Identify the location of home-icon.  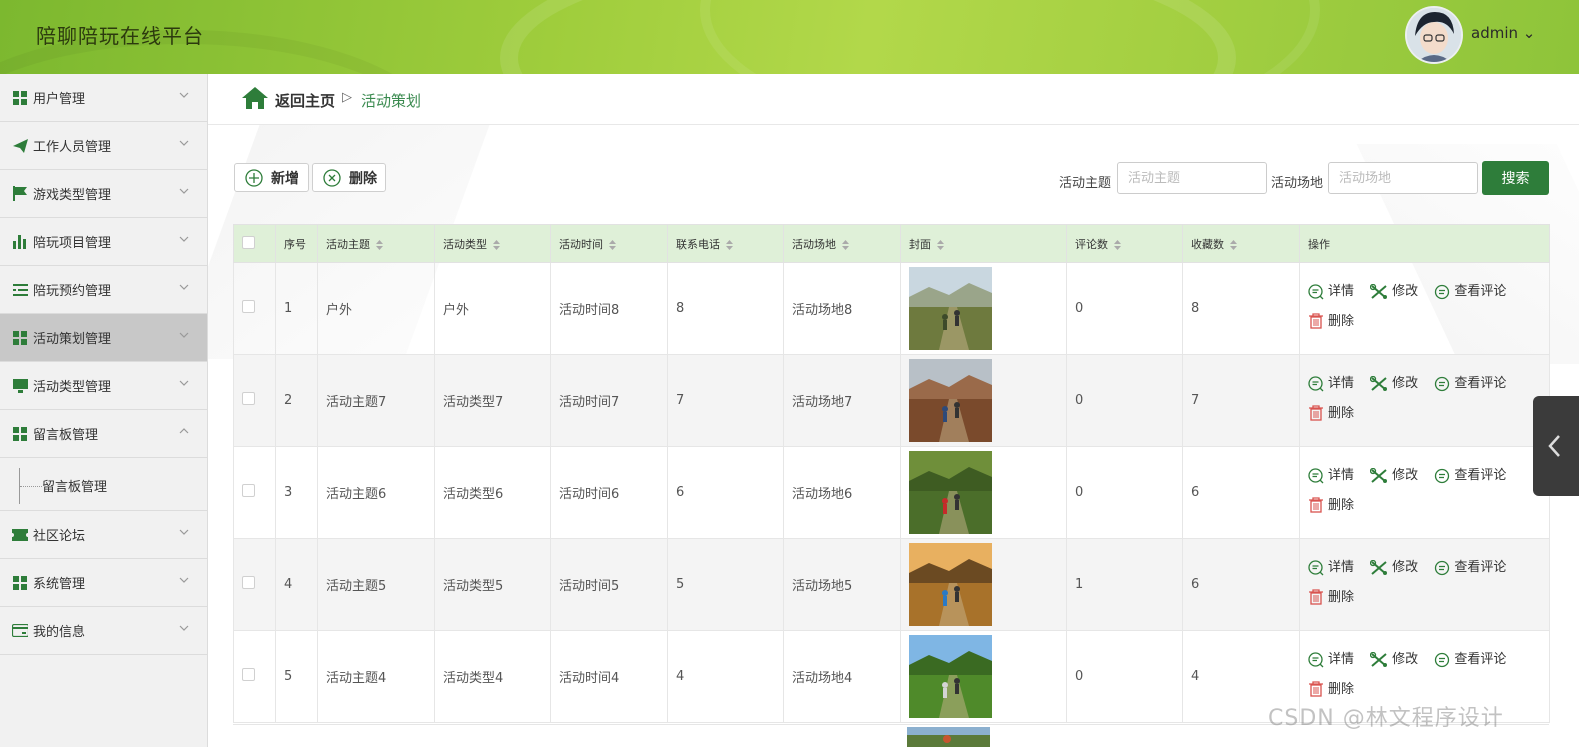
(255, 98).